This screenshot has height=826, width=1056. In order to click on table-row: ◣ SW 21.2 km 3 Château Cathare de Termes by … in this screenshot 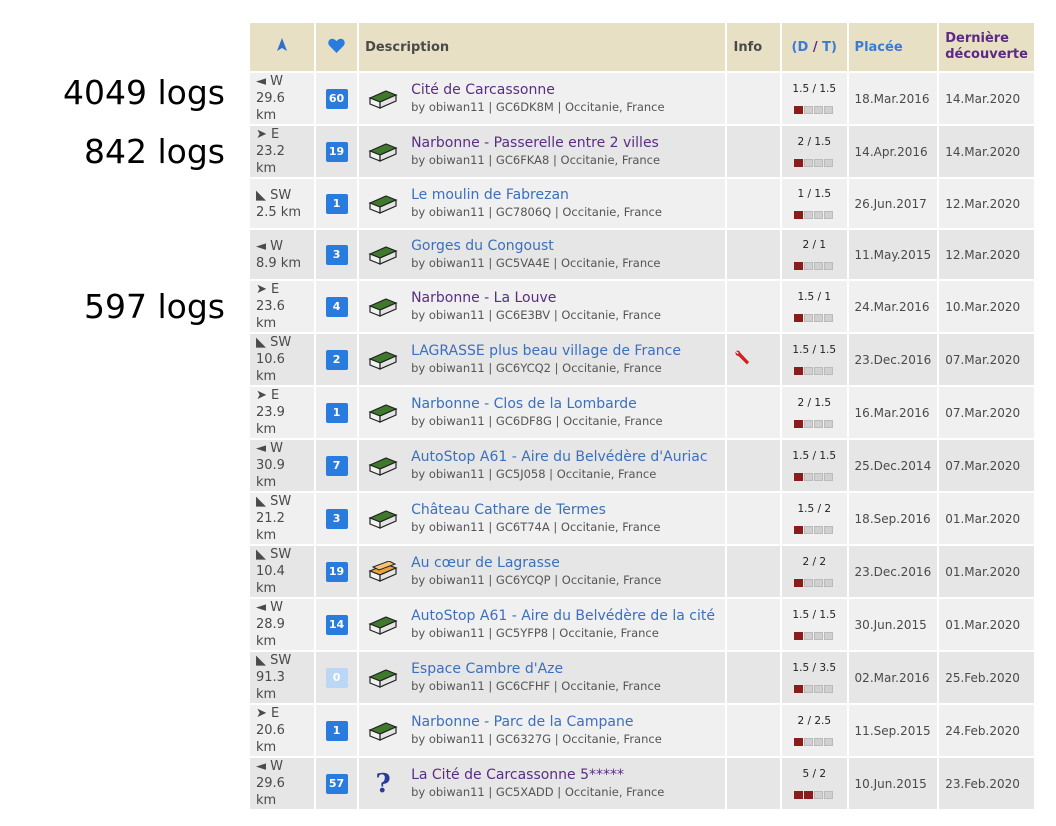, I will do `click(642, 518)`.